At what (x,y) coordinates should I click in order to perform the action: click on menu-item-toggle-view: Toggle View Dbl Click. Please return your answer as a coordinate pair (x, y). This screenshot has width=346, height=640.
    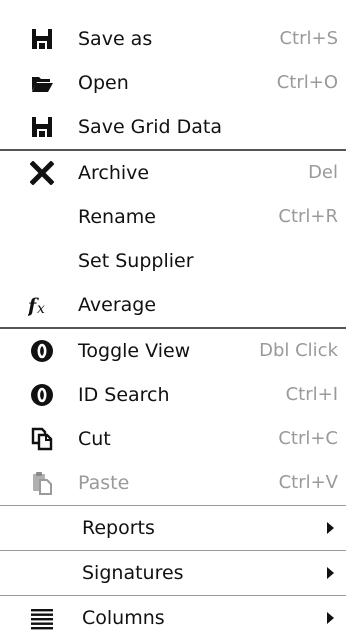
    Looking at the image, I should click on (173, 351).